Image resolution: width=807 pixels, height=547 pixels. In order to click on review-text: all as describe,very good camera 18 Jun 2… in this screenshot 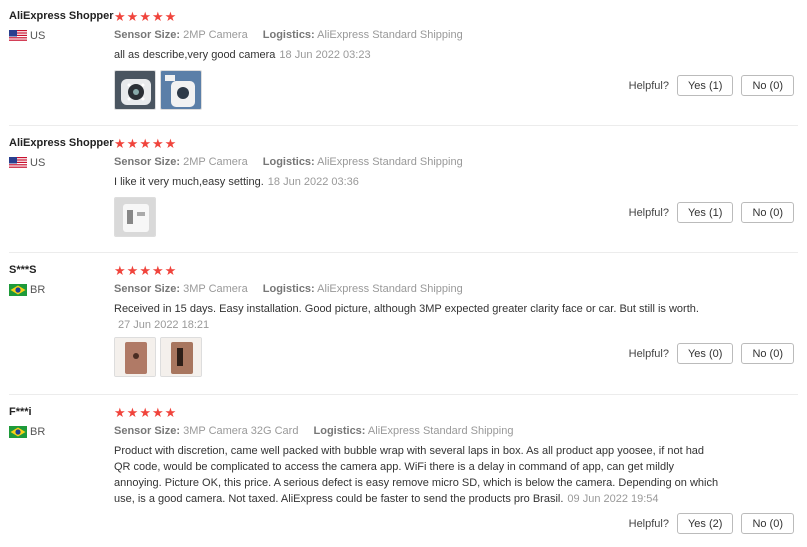, I will do `click(417, 55)`.